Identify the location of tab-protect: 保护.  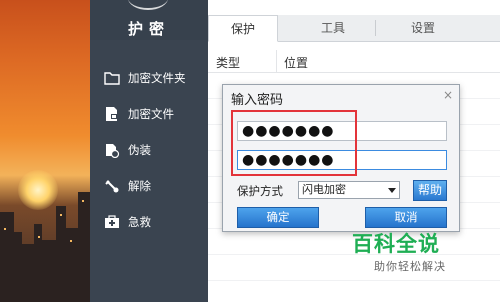
(243, 28).